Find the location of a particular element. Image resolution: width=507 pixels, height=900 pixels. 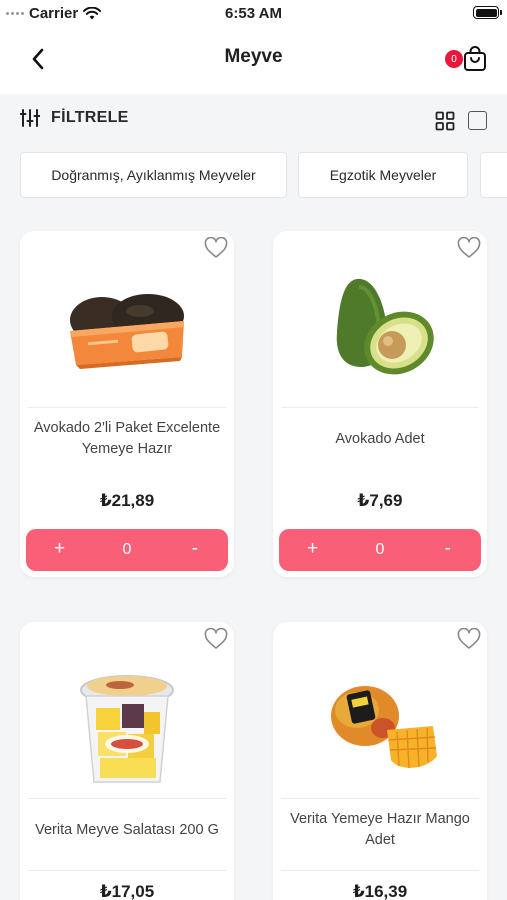

product-name: Verita Meyve Salatası 200 G is located at coordinates (127, 829).